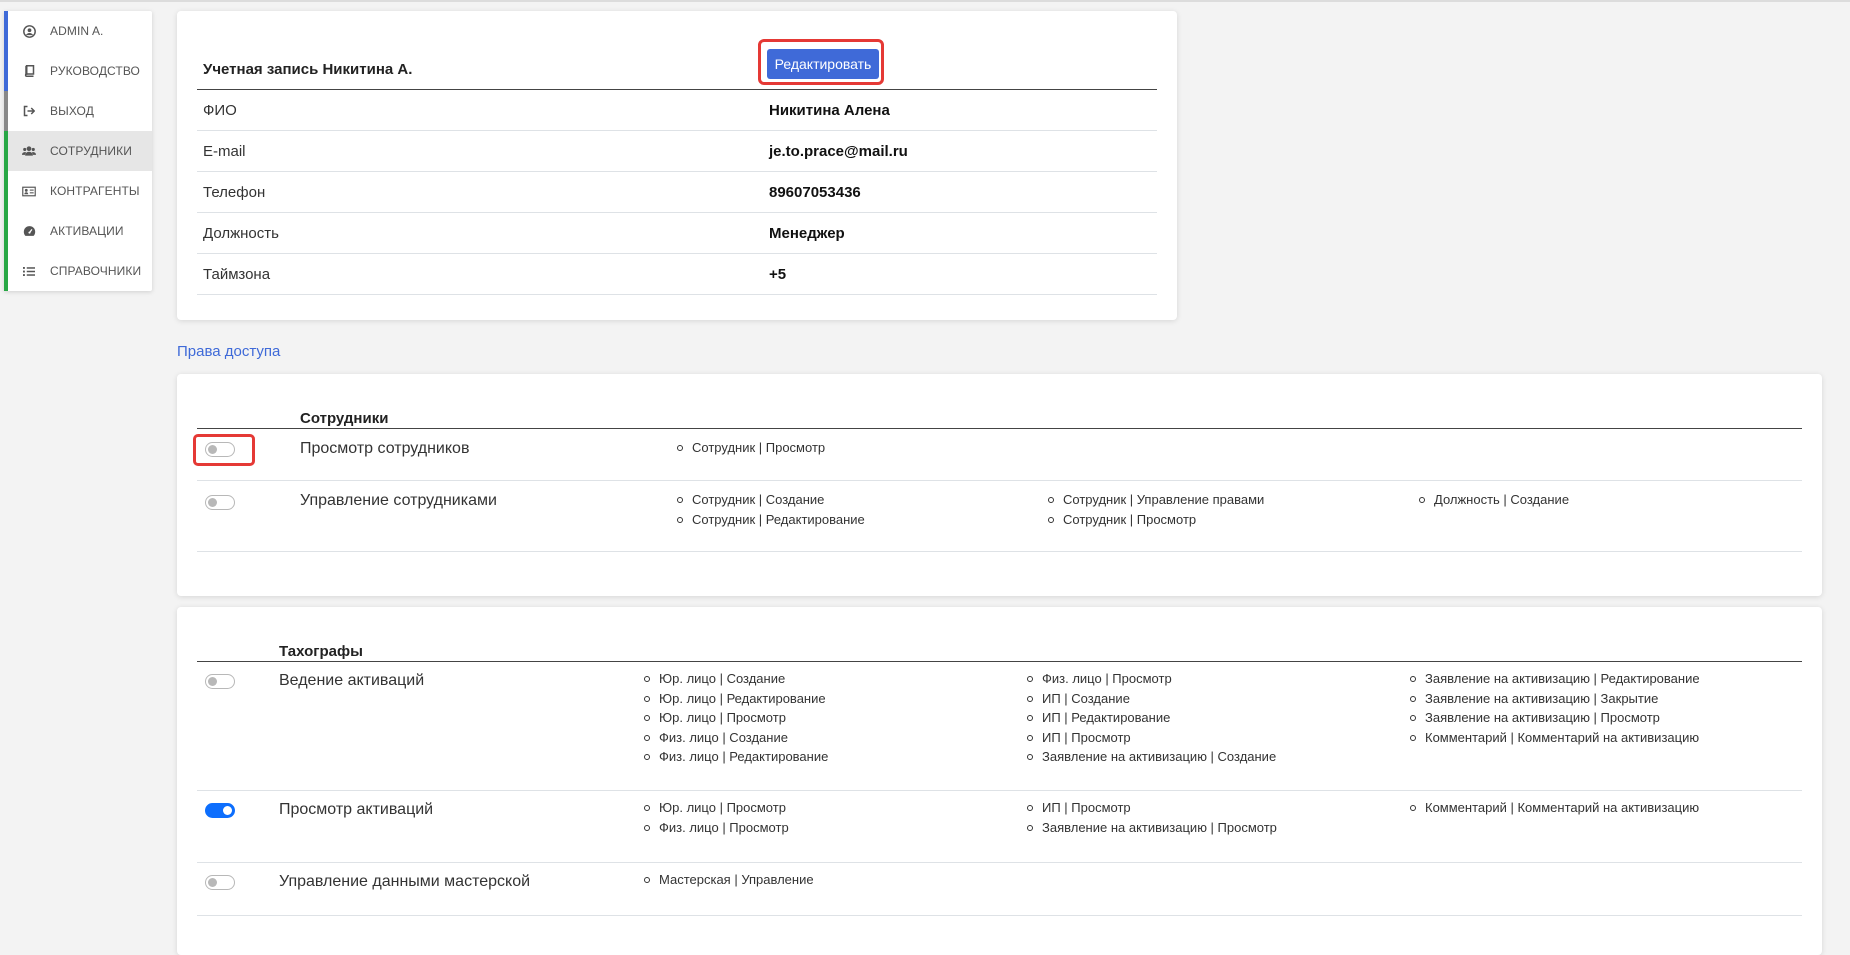  I want to click on field-label: Телефон, so click(234, 192).